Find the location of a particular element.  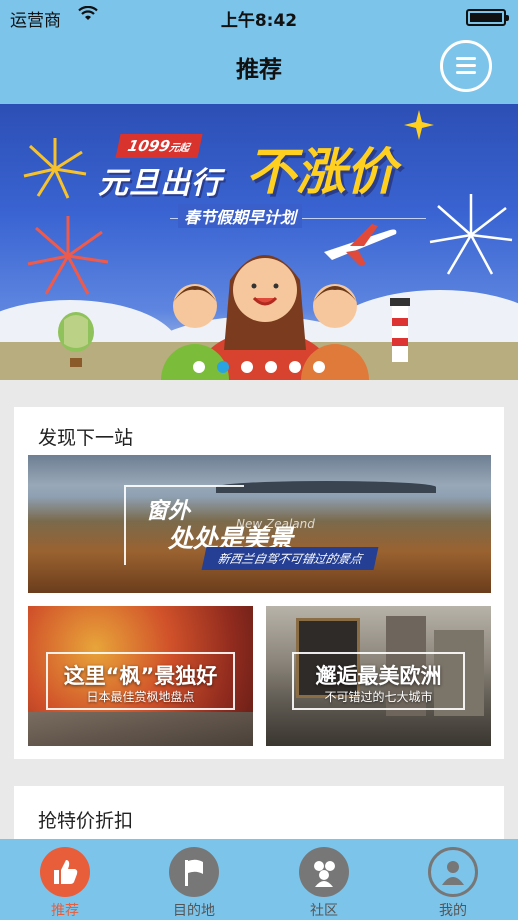

deals-title: 抢特价折扣 is located at coordinates (86, 821).